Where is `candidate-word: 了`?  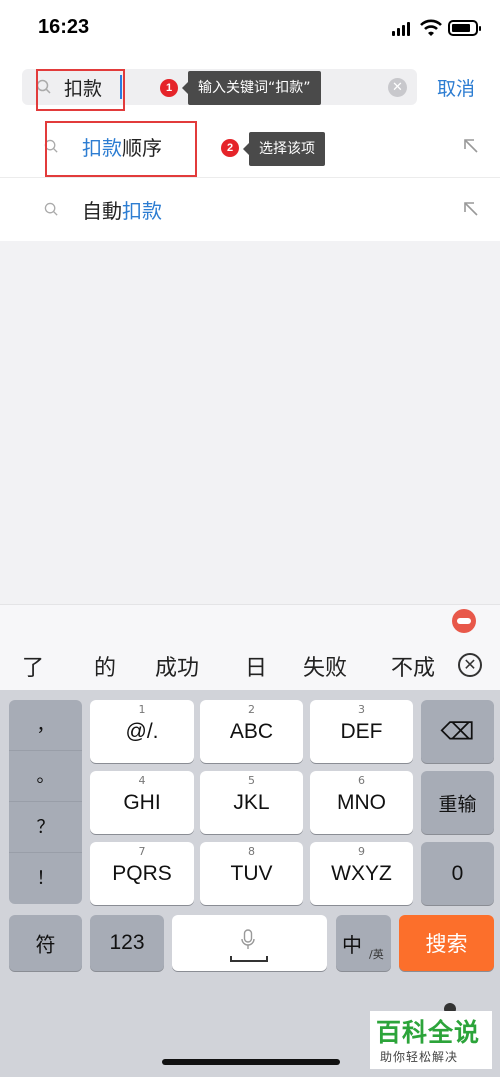
candidate-word: 了 is located at coordinates (33, 666).